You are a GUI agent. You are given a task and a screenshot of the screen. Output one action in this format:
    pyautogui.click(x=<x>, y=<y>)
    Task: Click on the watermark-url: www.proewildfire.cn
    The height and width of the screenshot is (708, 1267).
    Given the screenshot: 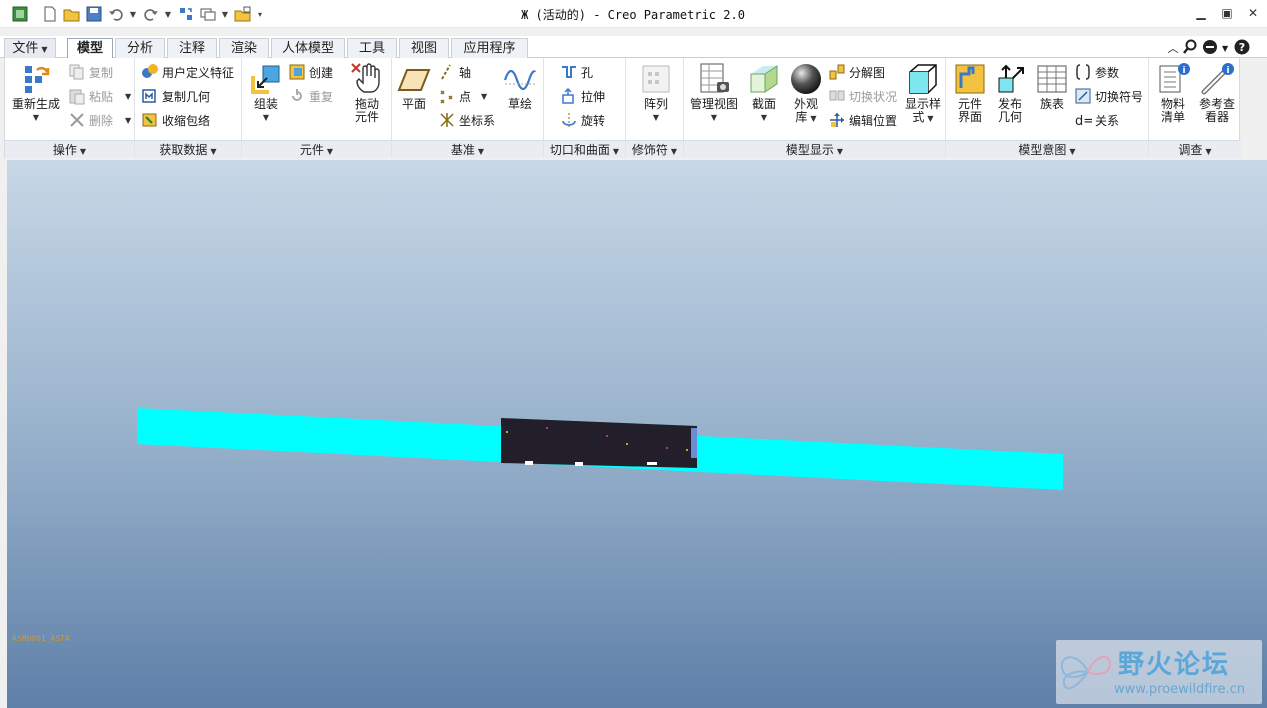 What is the action you would take?
    pyautogui.click(x=1179, y=689)
    